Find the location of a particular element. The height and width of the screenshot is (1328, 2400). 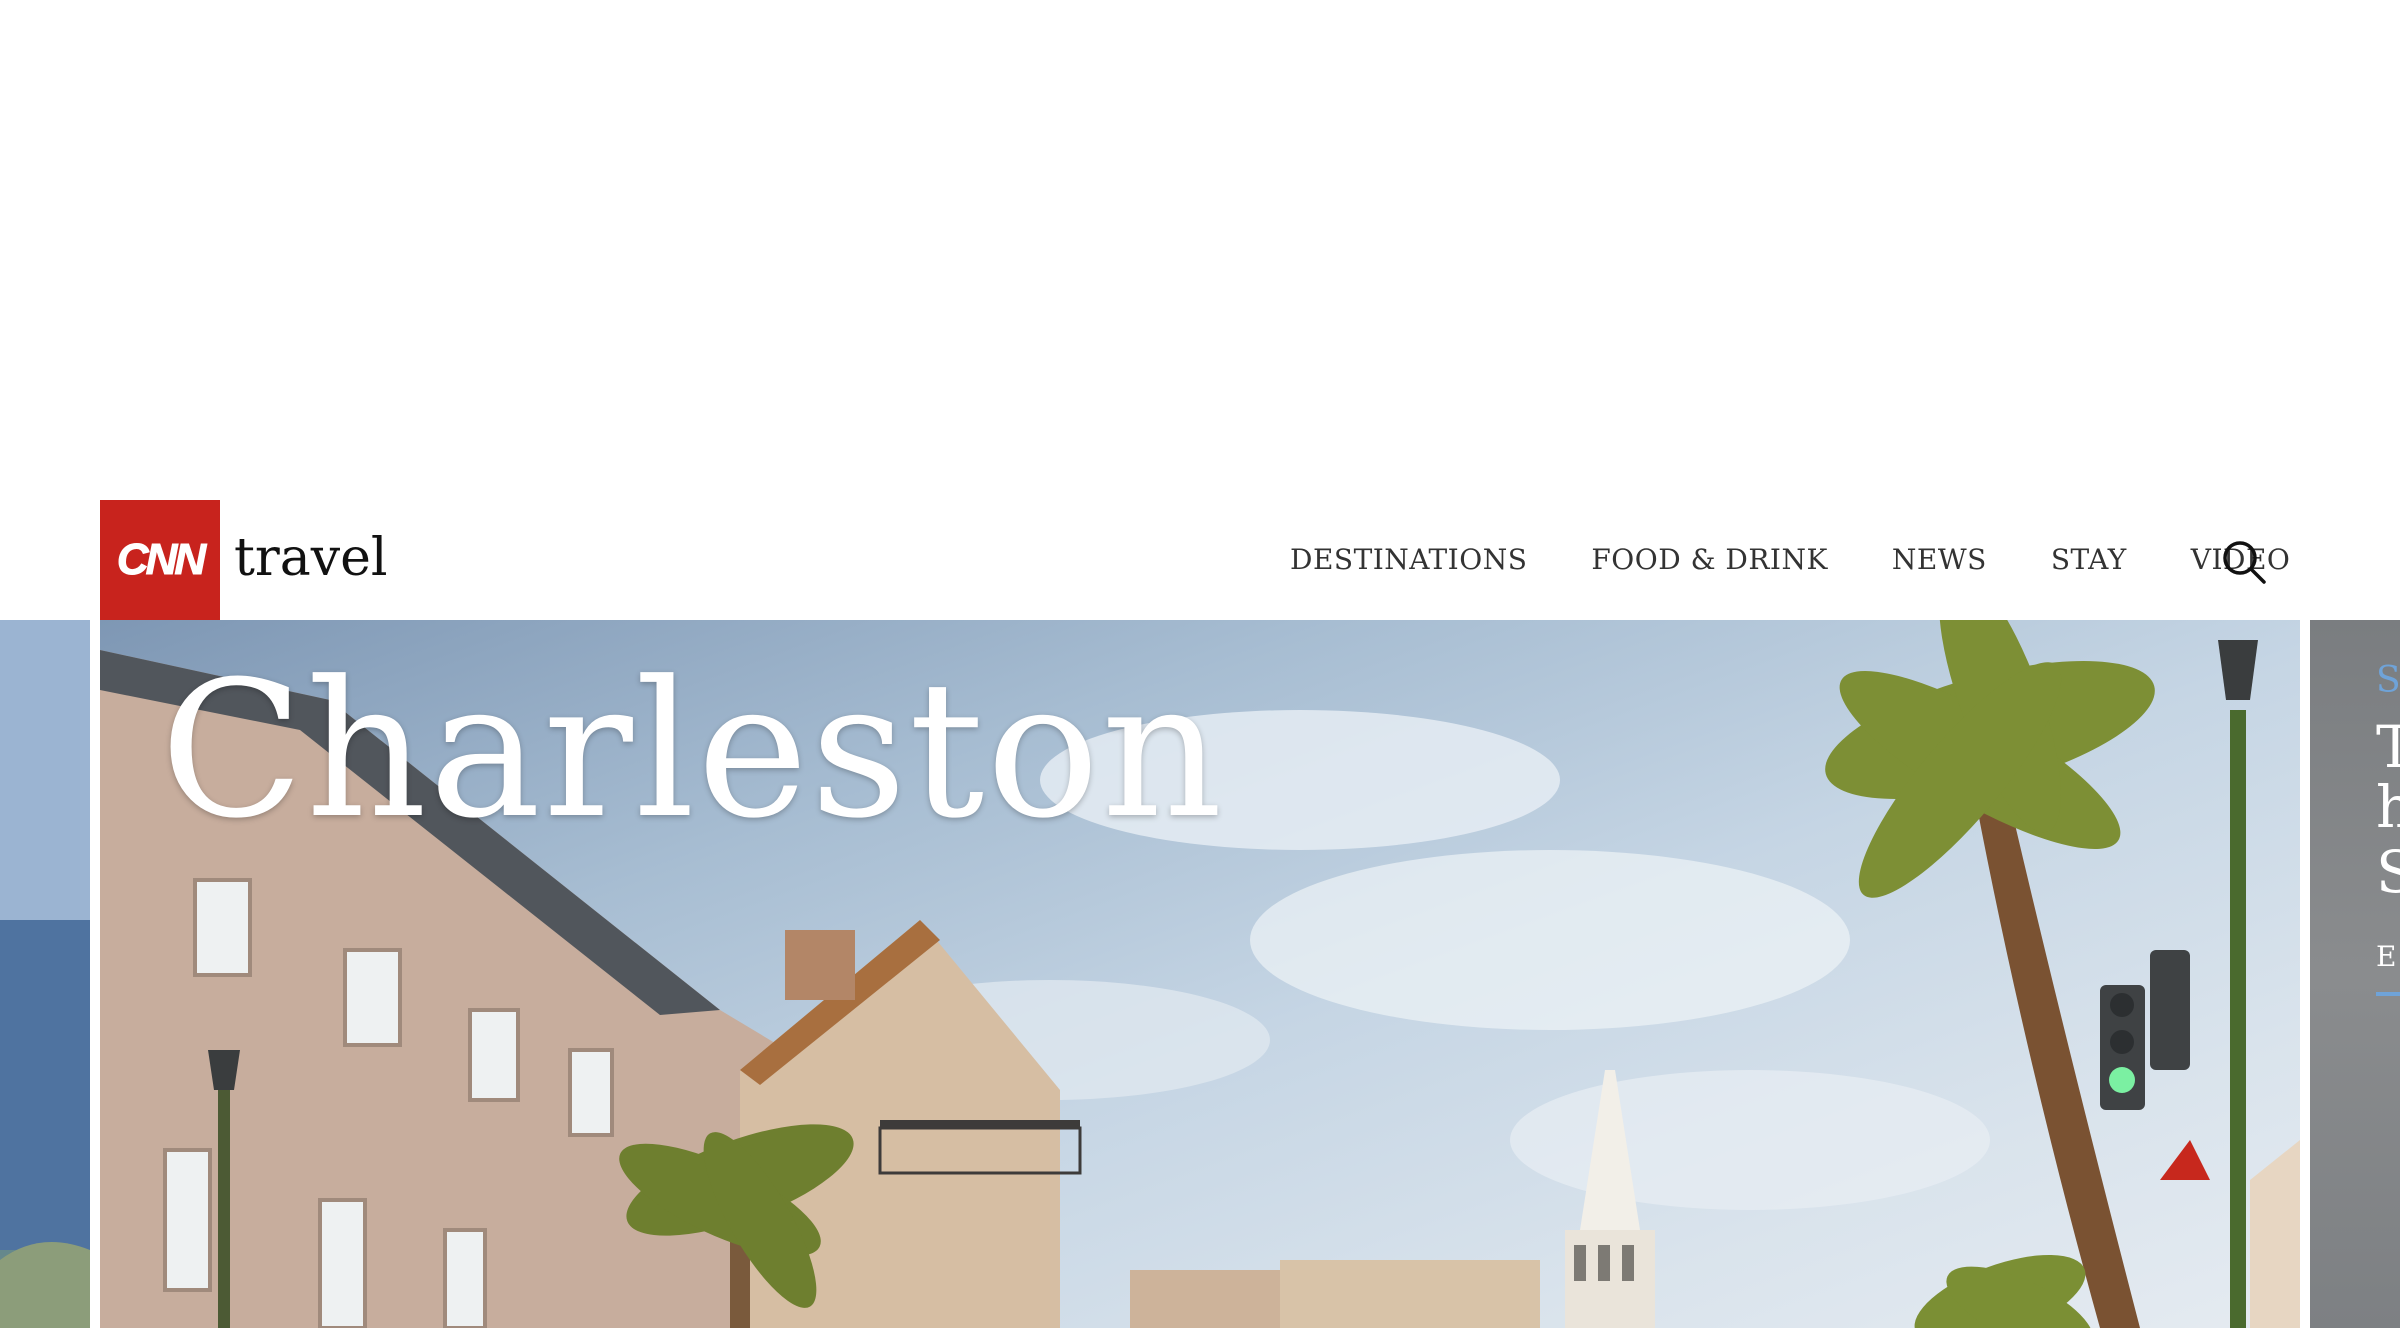

next-slide-title-line-2: h is located at coordinates (2388, 807).